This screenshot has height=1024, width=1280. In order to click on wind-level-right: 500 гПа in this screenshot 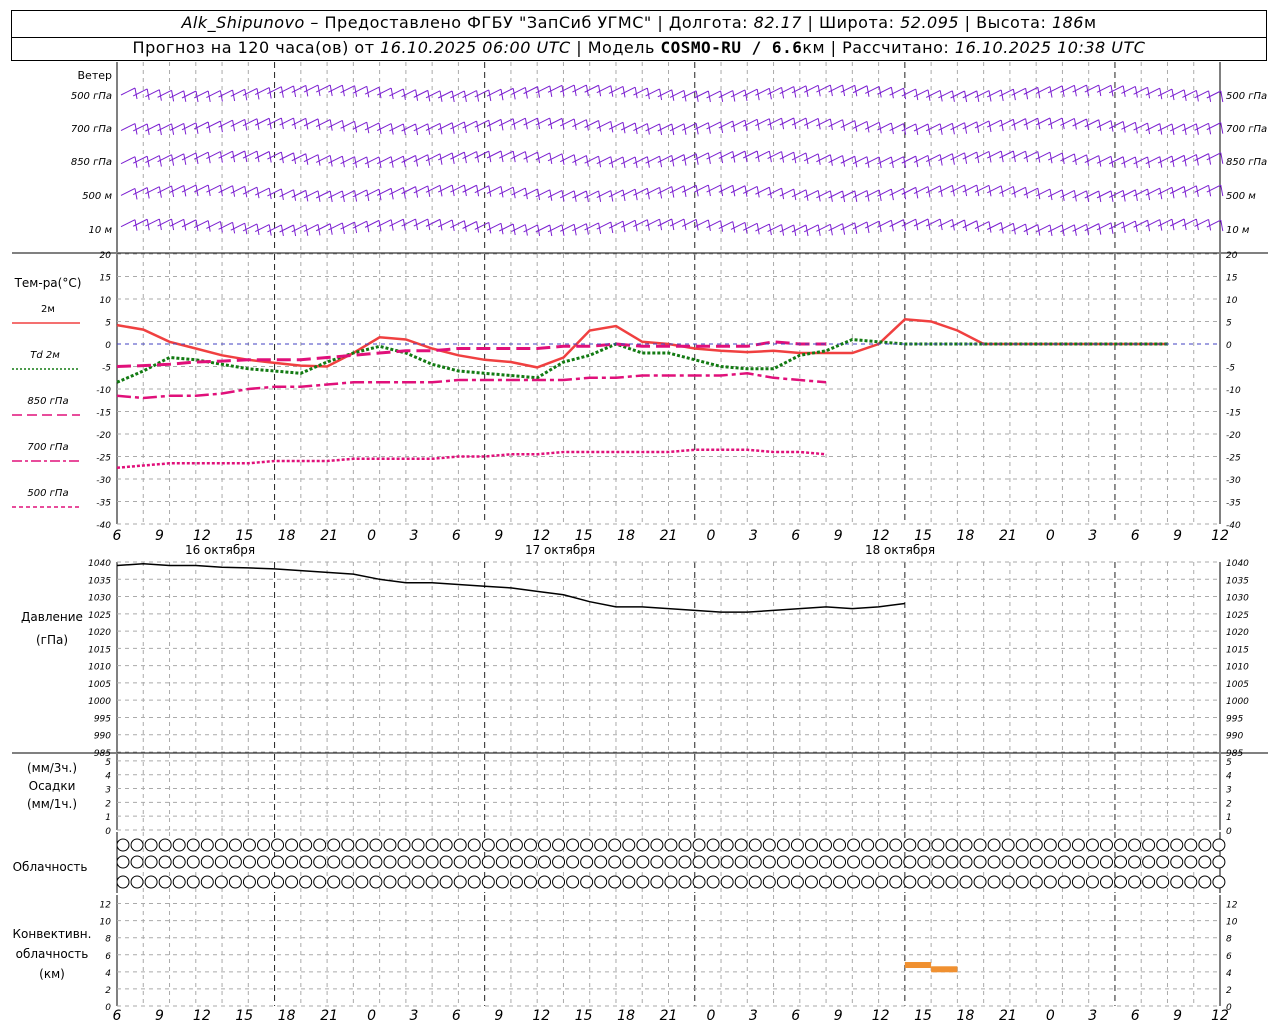, I will do `click(1246, 96)`.